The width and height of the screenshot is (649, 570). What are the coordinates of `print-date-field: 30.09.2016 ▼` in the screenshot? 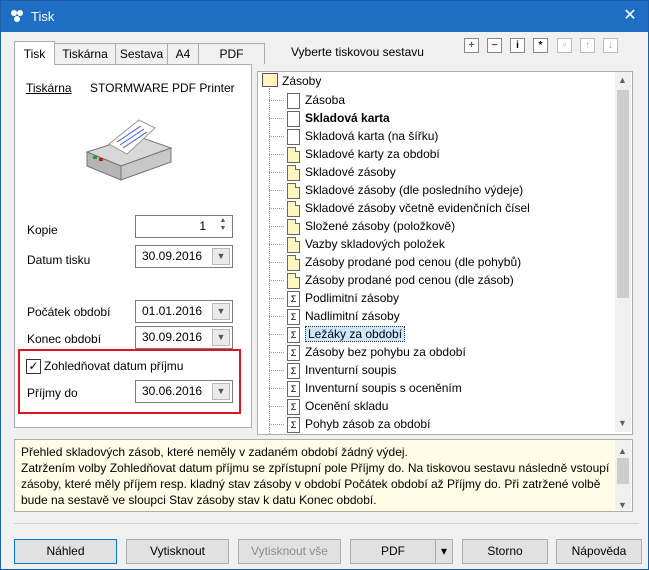 It's located at (184, 256).